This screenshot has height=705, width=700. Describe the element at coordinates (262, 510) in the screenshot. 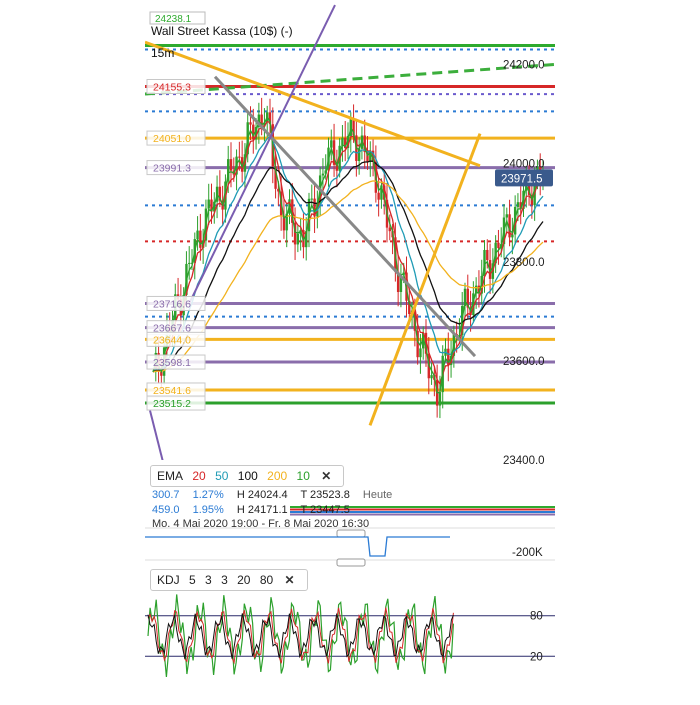

I see `stat-high-2: H 24171.1` at that location.